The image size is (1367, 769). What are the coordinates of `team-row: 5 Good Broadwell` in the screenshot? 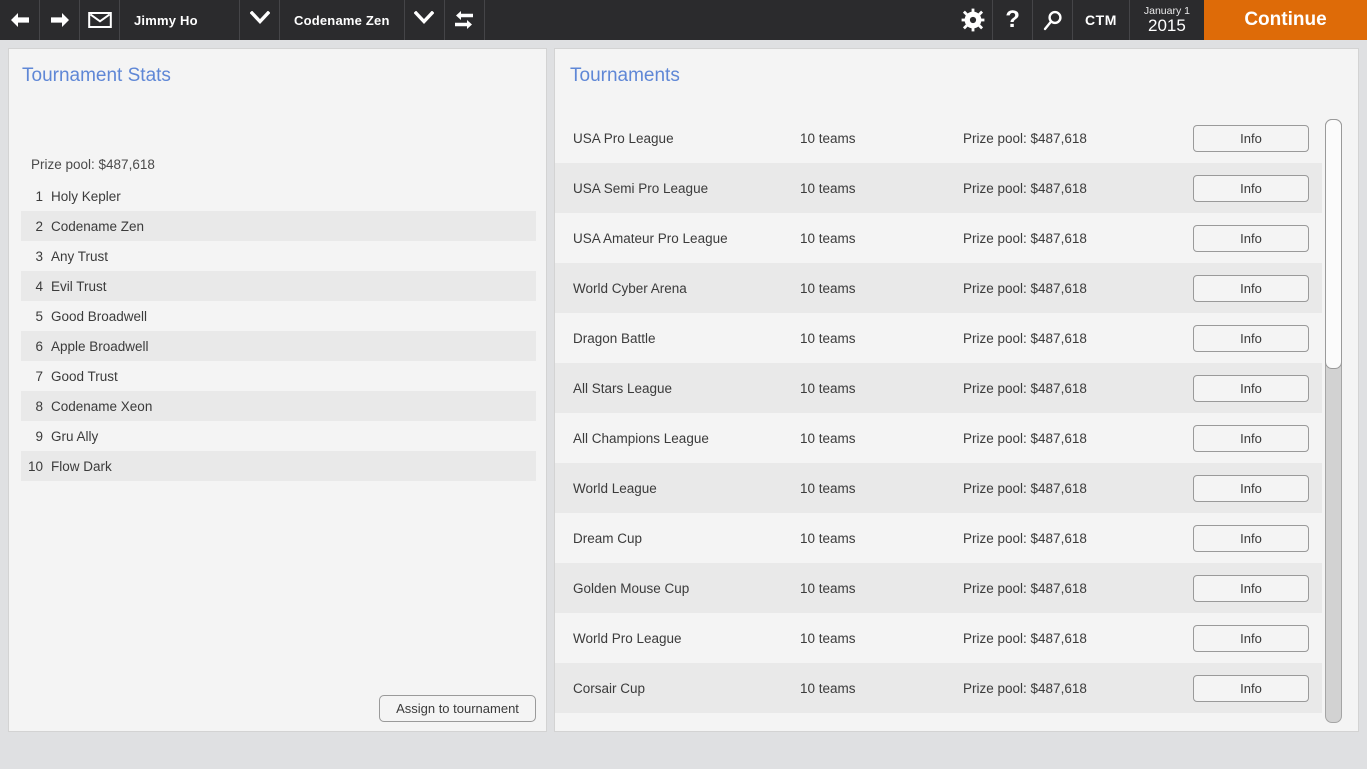 It's located at (278, 316).